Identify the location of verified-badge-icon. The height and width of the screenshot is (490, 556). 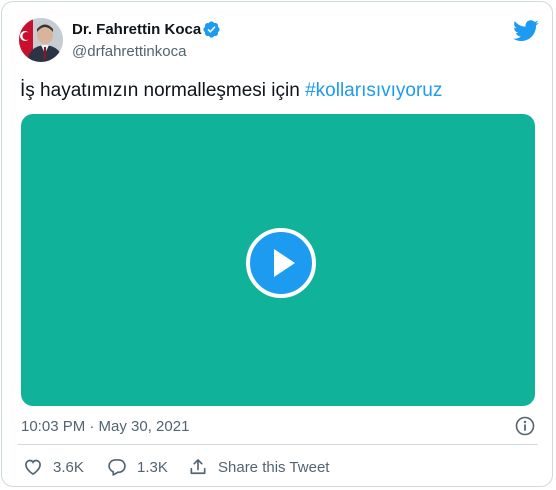
(211, 29).